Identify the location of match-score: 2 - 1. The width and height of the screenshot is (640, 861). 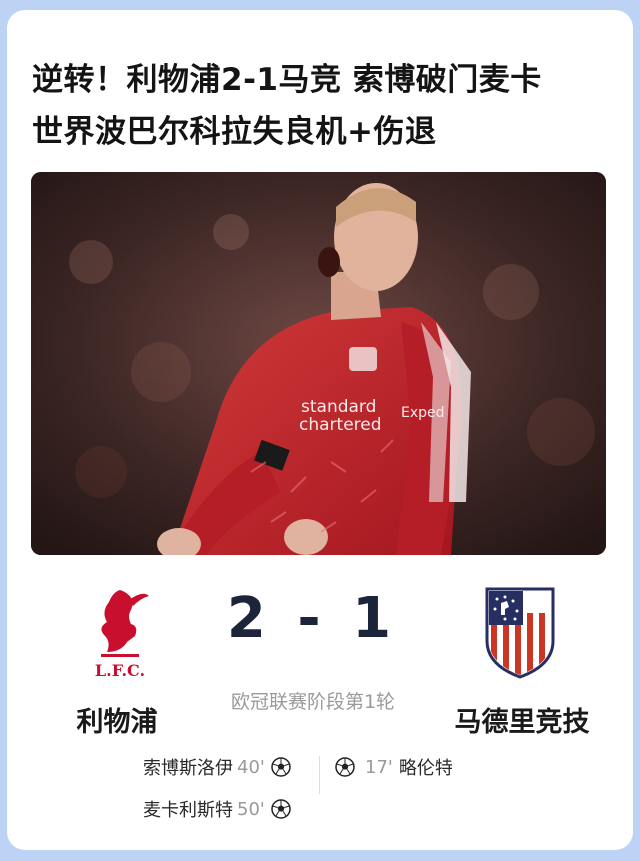
(312, 618).